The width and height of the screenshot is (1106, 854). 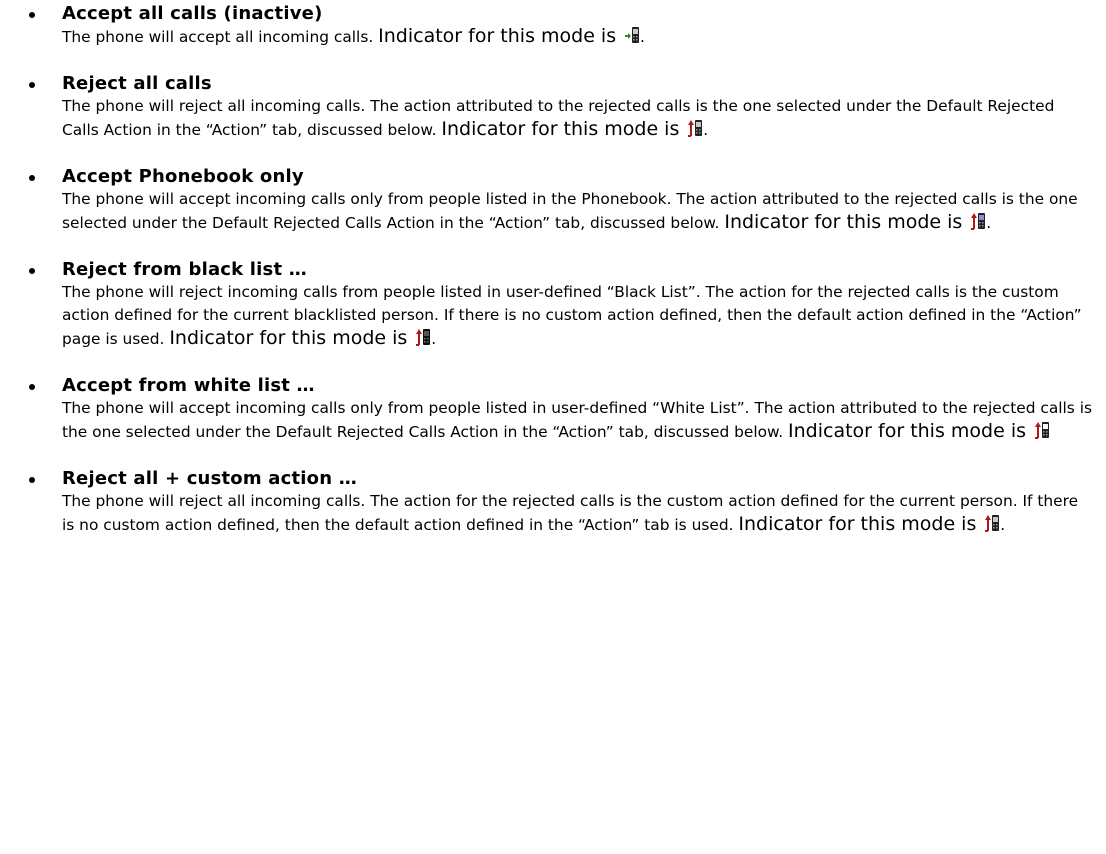 What do you see at coordinates (632, 35) in the screenshot?
I see `phone-accept-icon` at bounding box center [632, 35].